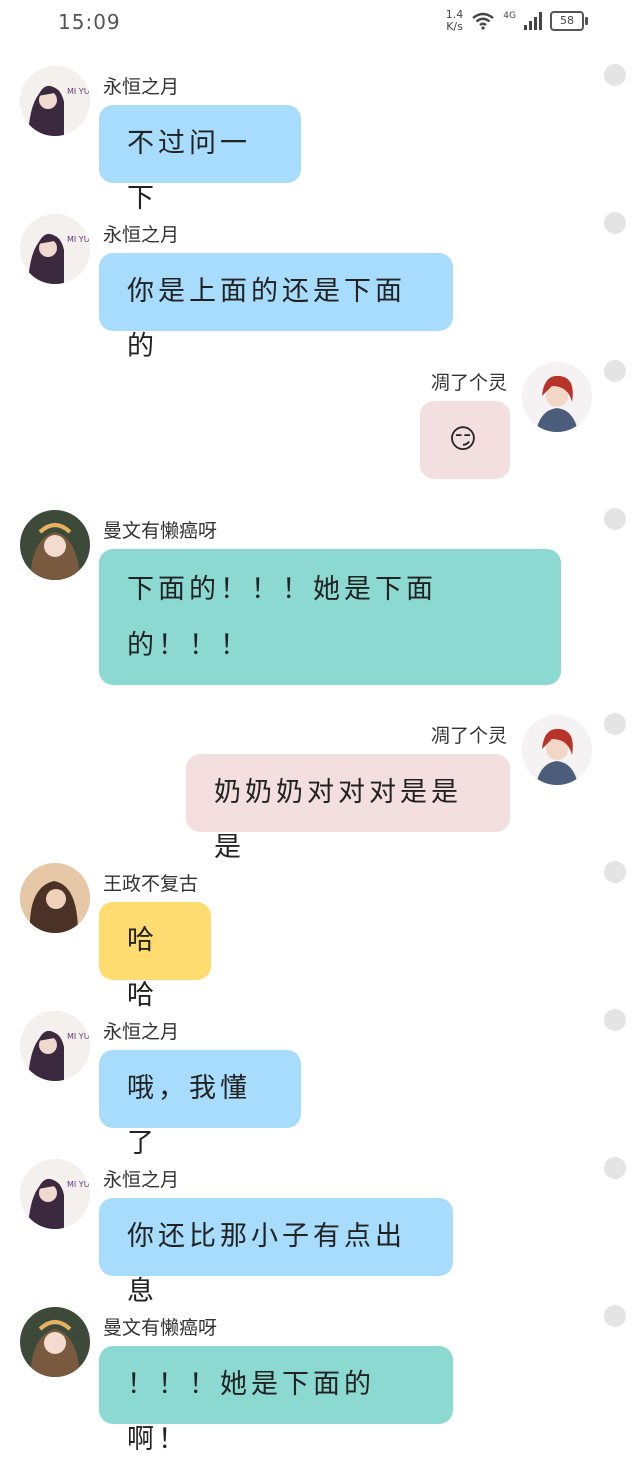  What do you see at coordinates (151, 884) in the screenshot?
I see `sender-name: 王政不复古` at bounding box center [151, 884].